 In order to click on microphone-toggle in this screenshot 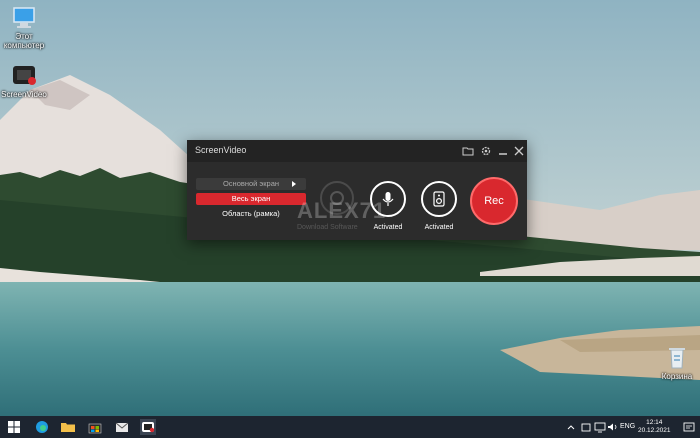, I will do `click(388, 199)`.